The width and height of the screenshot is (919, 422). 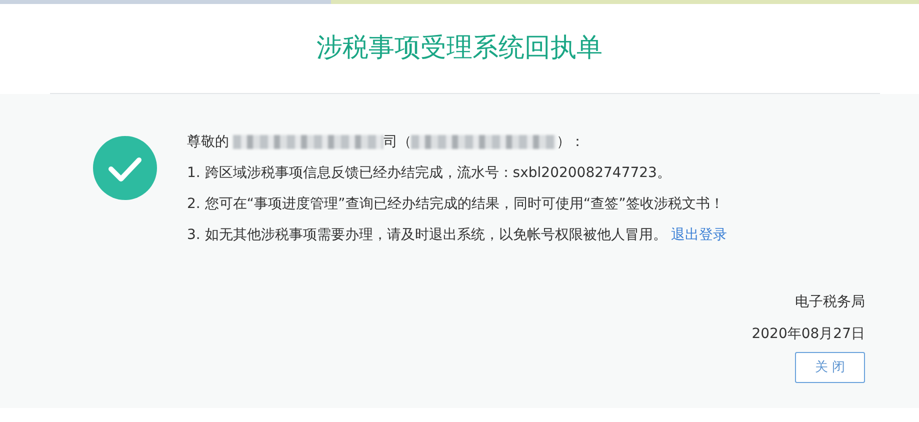 What do you see at coordinates (698, 235) in the screenshot?
I see `logout-link: 退出登录` at bounding box center [698, 235].